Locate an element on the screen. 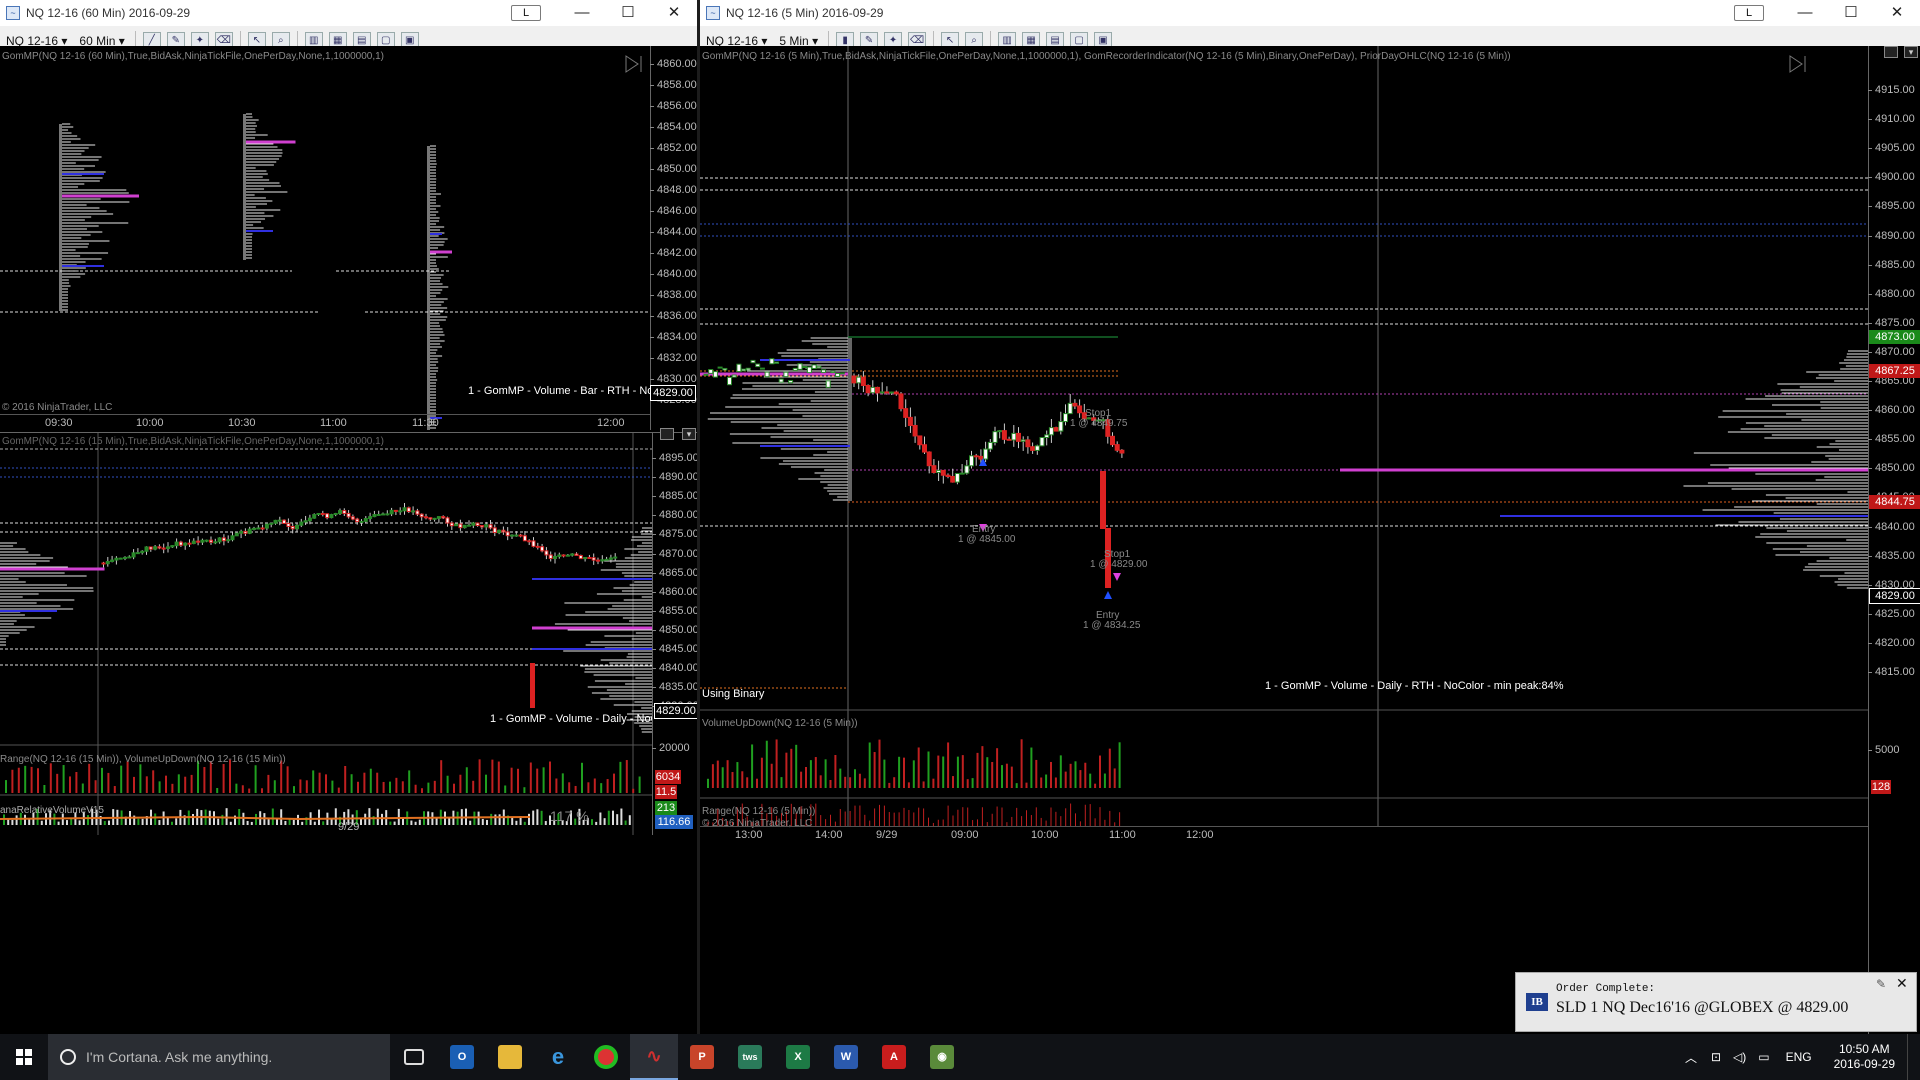  left-chart-scroll-button is located at coordinates (667, 434).